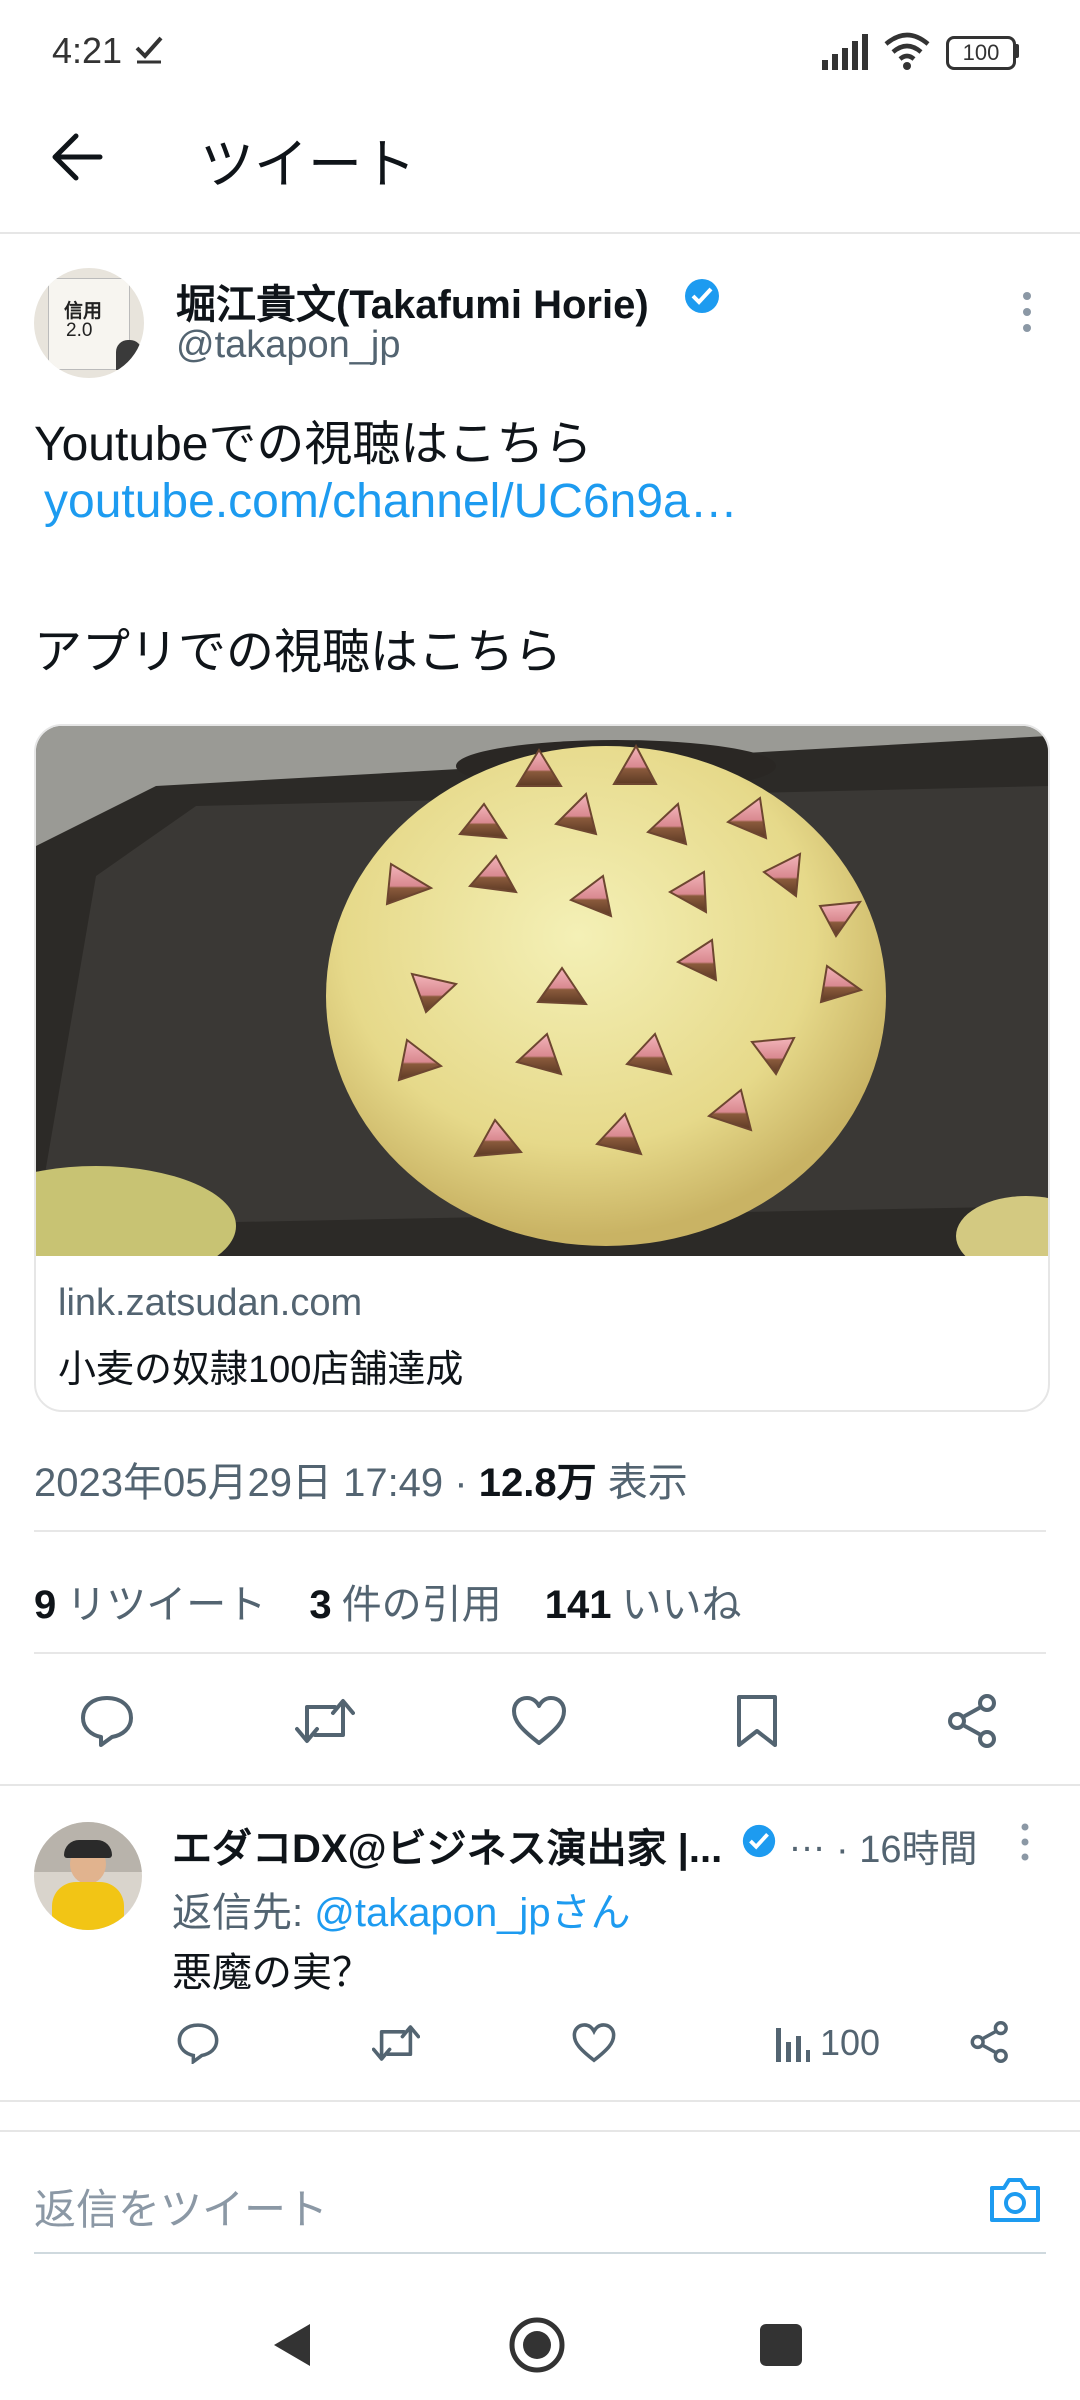 This screenshot has width=1080, height=2400. Describe the element at coordinates (77, 157) in the screenshot. I see `back-arrow-icon` at that location.